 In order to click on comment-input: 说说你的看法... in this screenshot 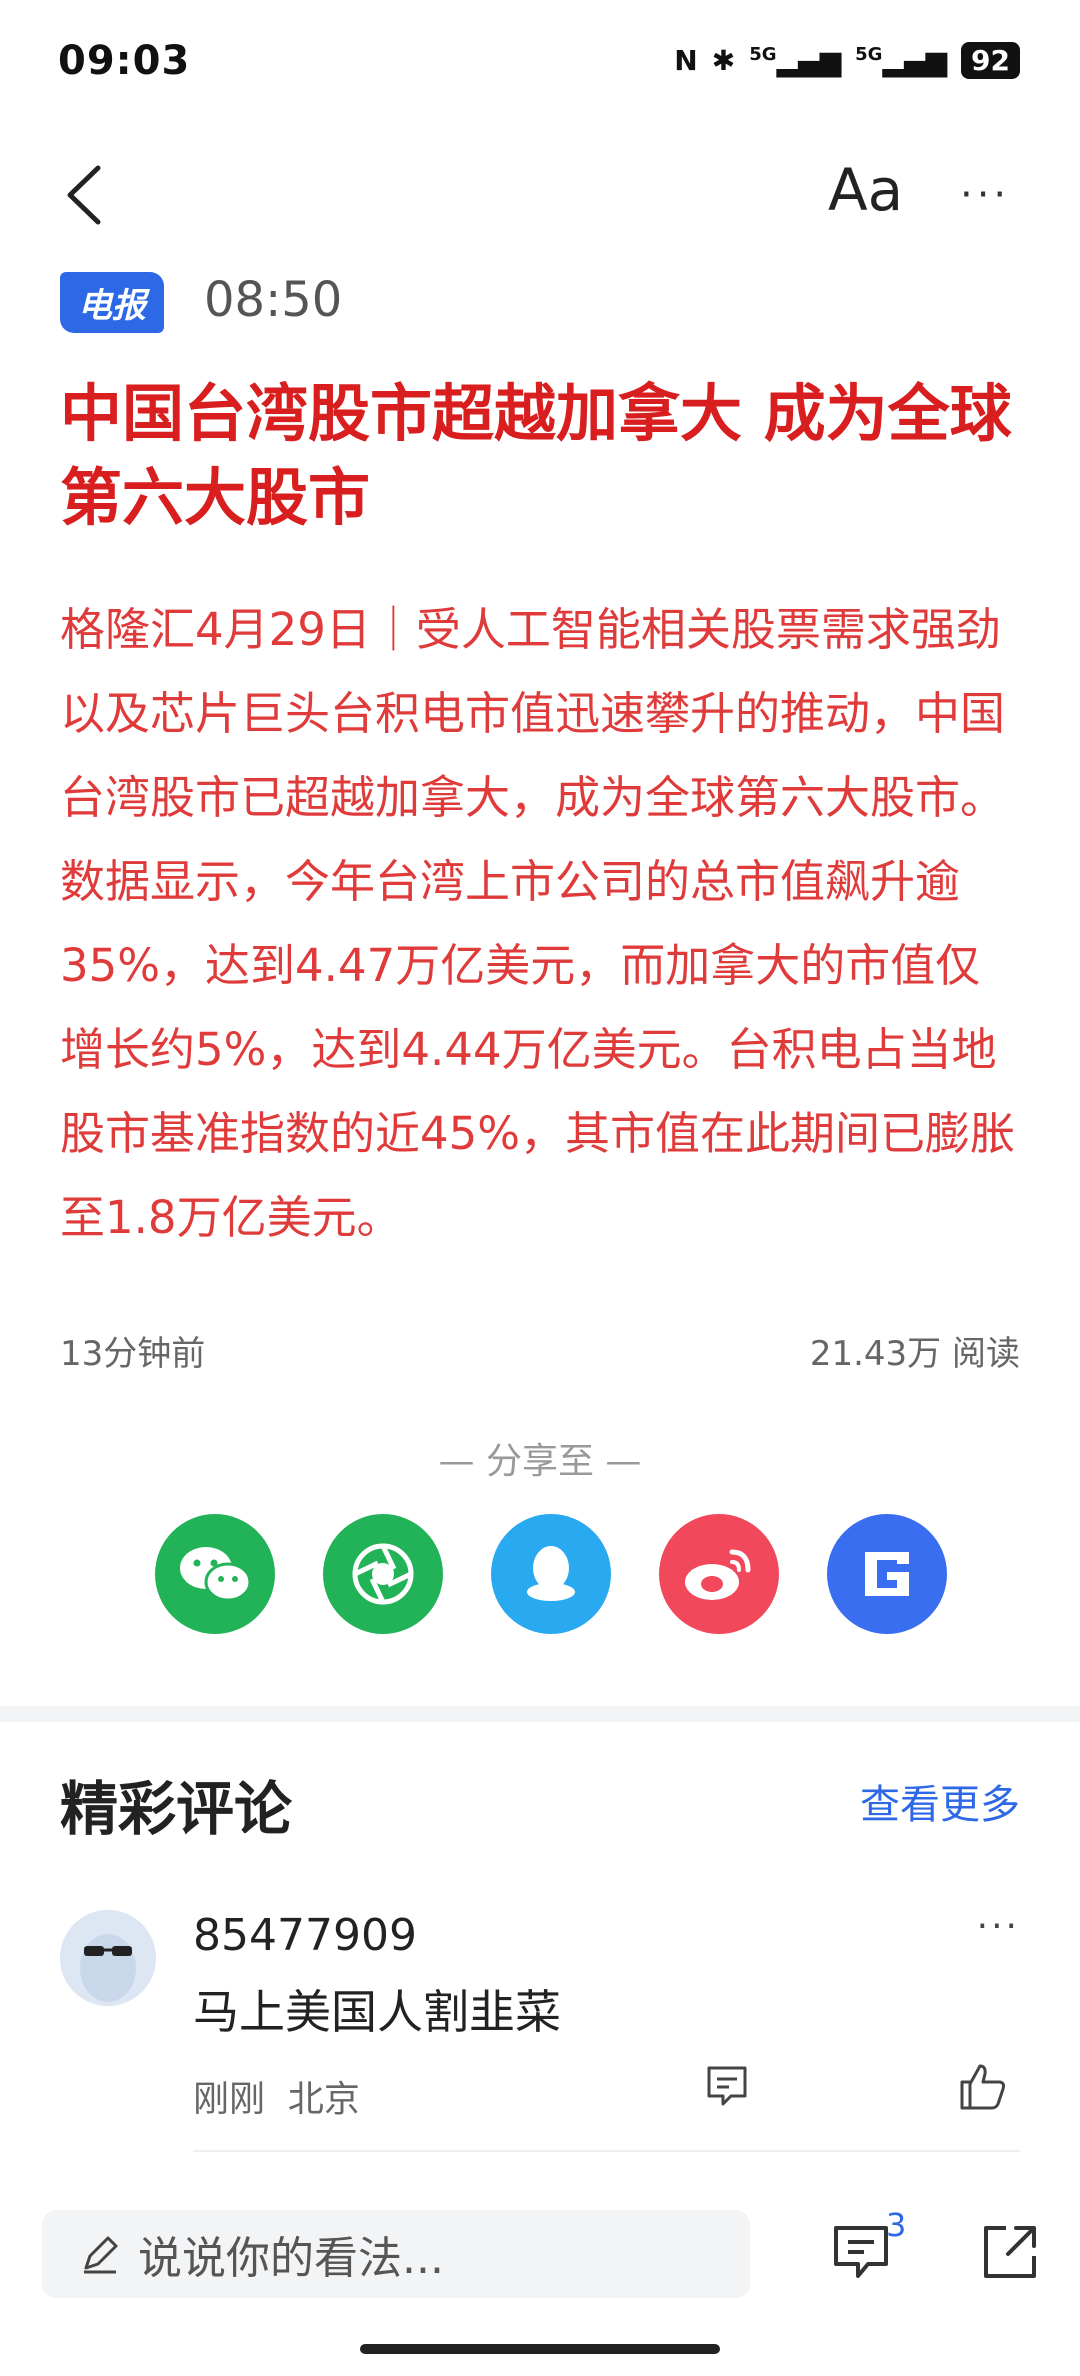, I will do `click(396, 2254)`.